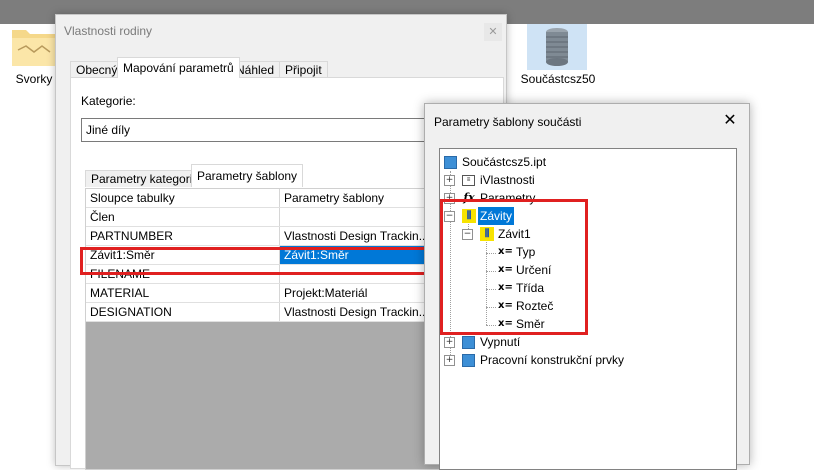 Image resolution: width=814 pixels, height=470 pixels. I want to click on tree-item-label: Pracovní konstrukční prvky, so click(552, 360).